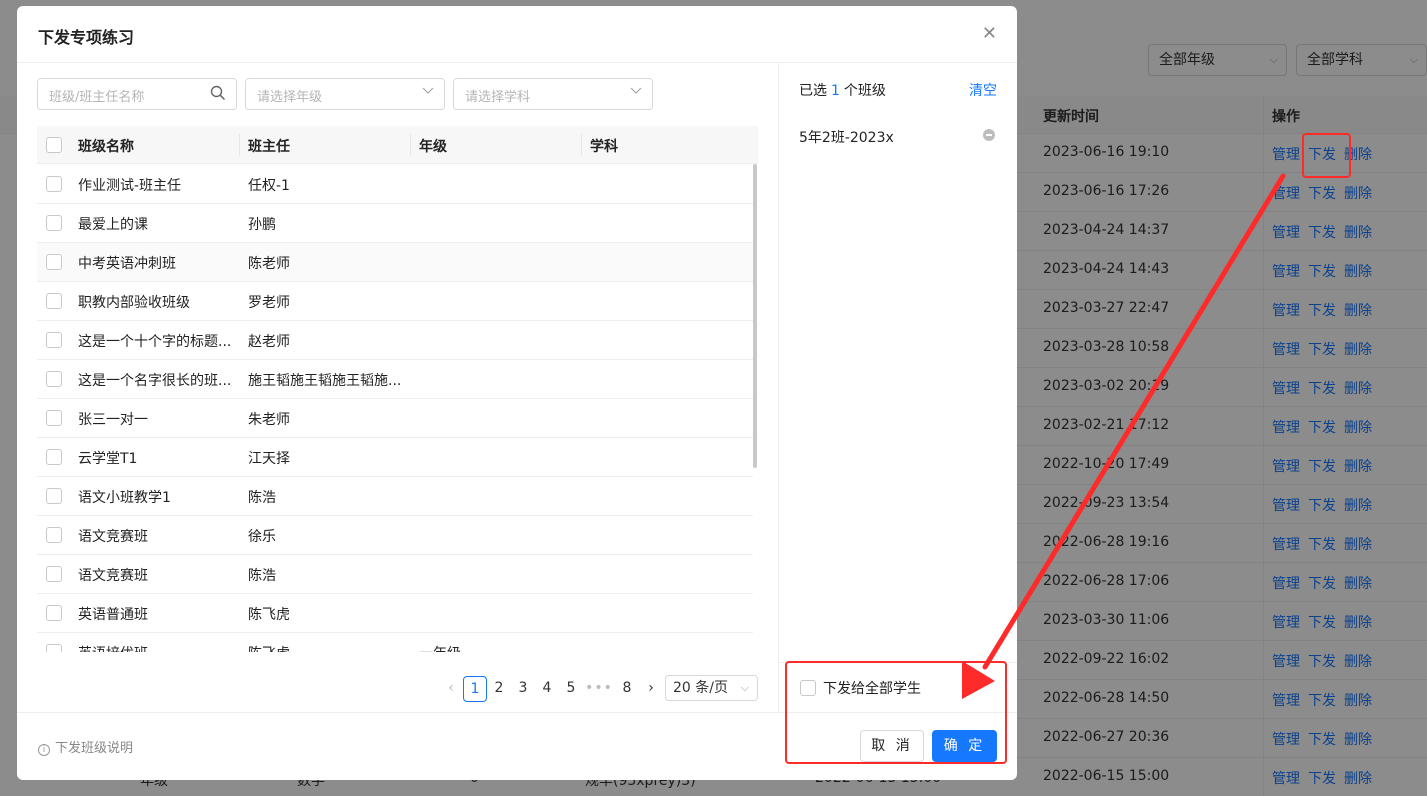 The image size is (1427, 796). I want to click on page-2-button: 2, so click(499, 688).